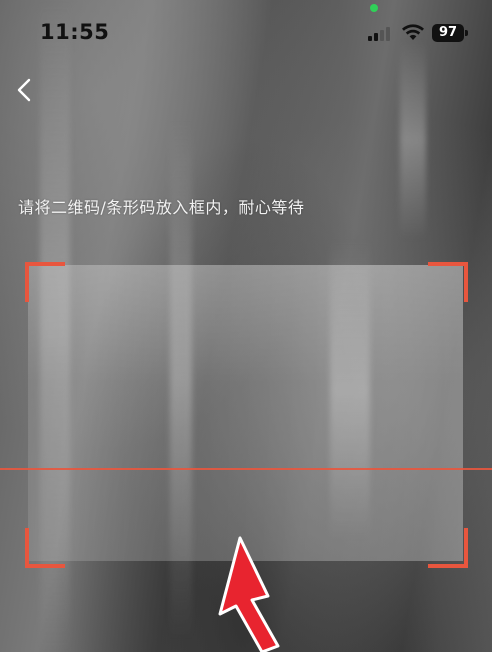  Describe the element at coordinates (466, 33) in the screenshot. I see `battery-tip` at that location.